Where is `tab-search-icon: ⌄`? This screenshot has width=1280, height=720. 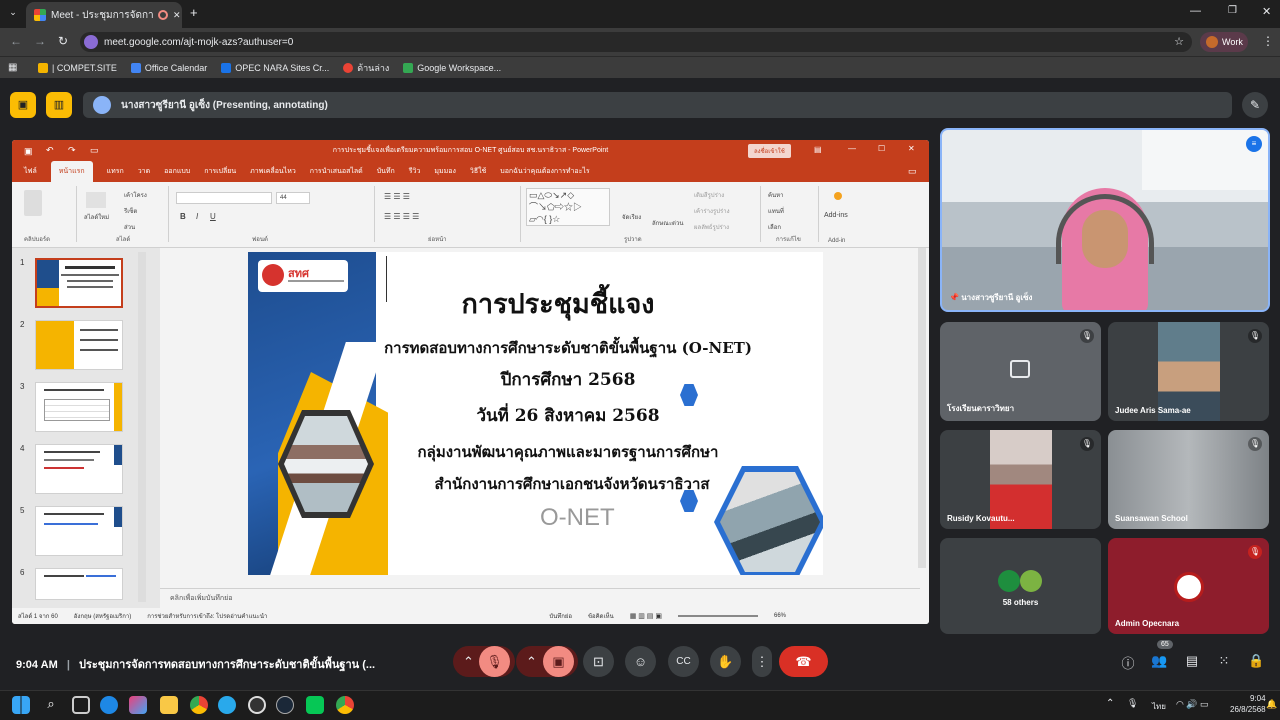
tab-search-icon: ⌄ is located at coordinates (13, 14).